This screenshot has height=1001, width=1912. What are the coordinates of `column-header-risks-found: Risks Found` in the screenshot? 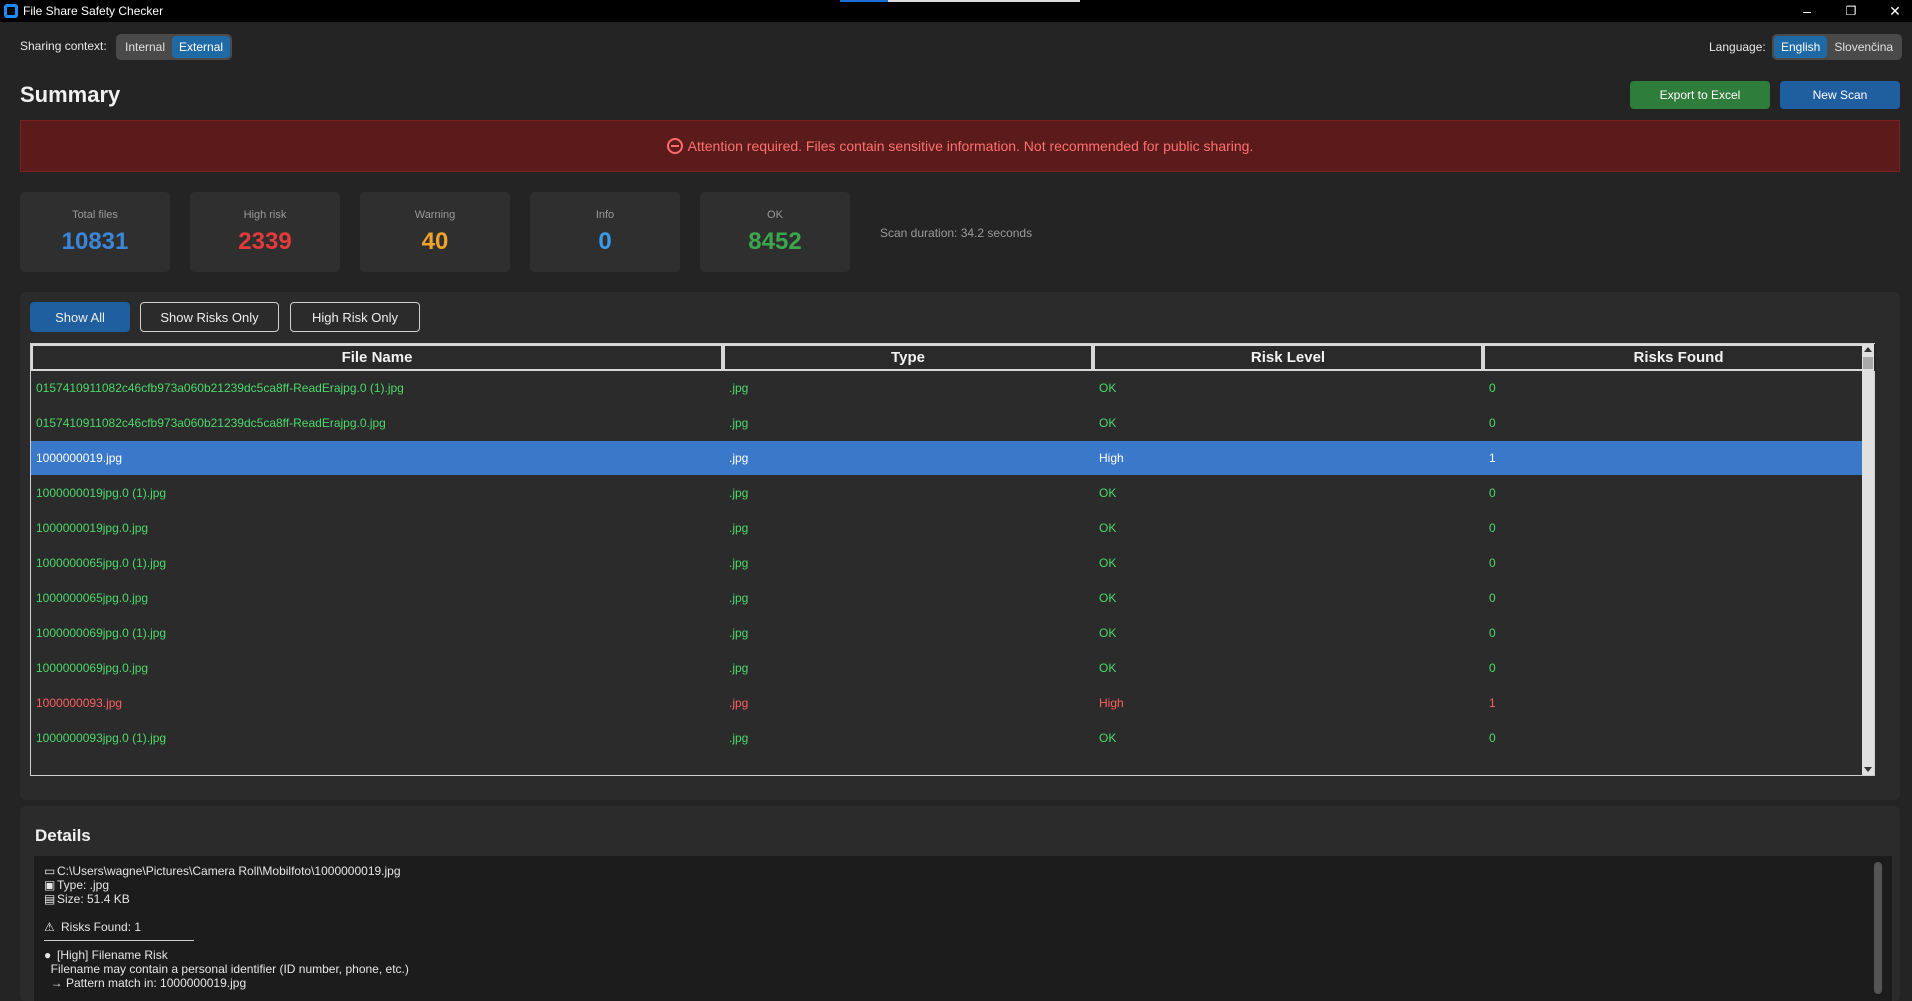 It's located at (1678, 357).